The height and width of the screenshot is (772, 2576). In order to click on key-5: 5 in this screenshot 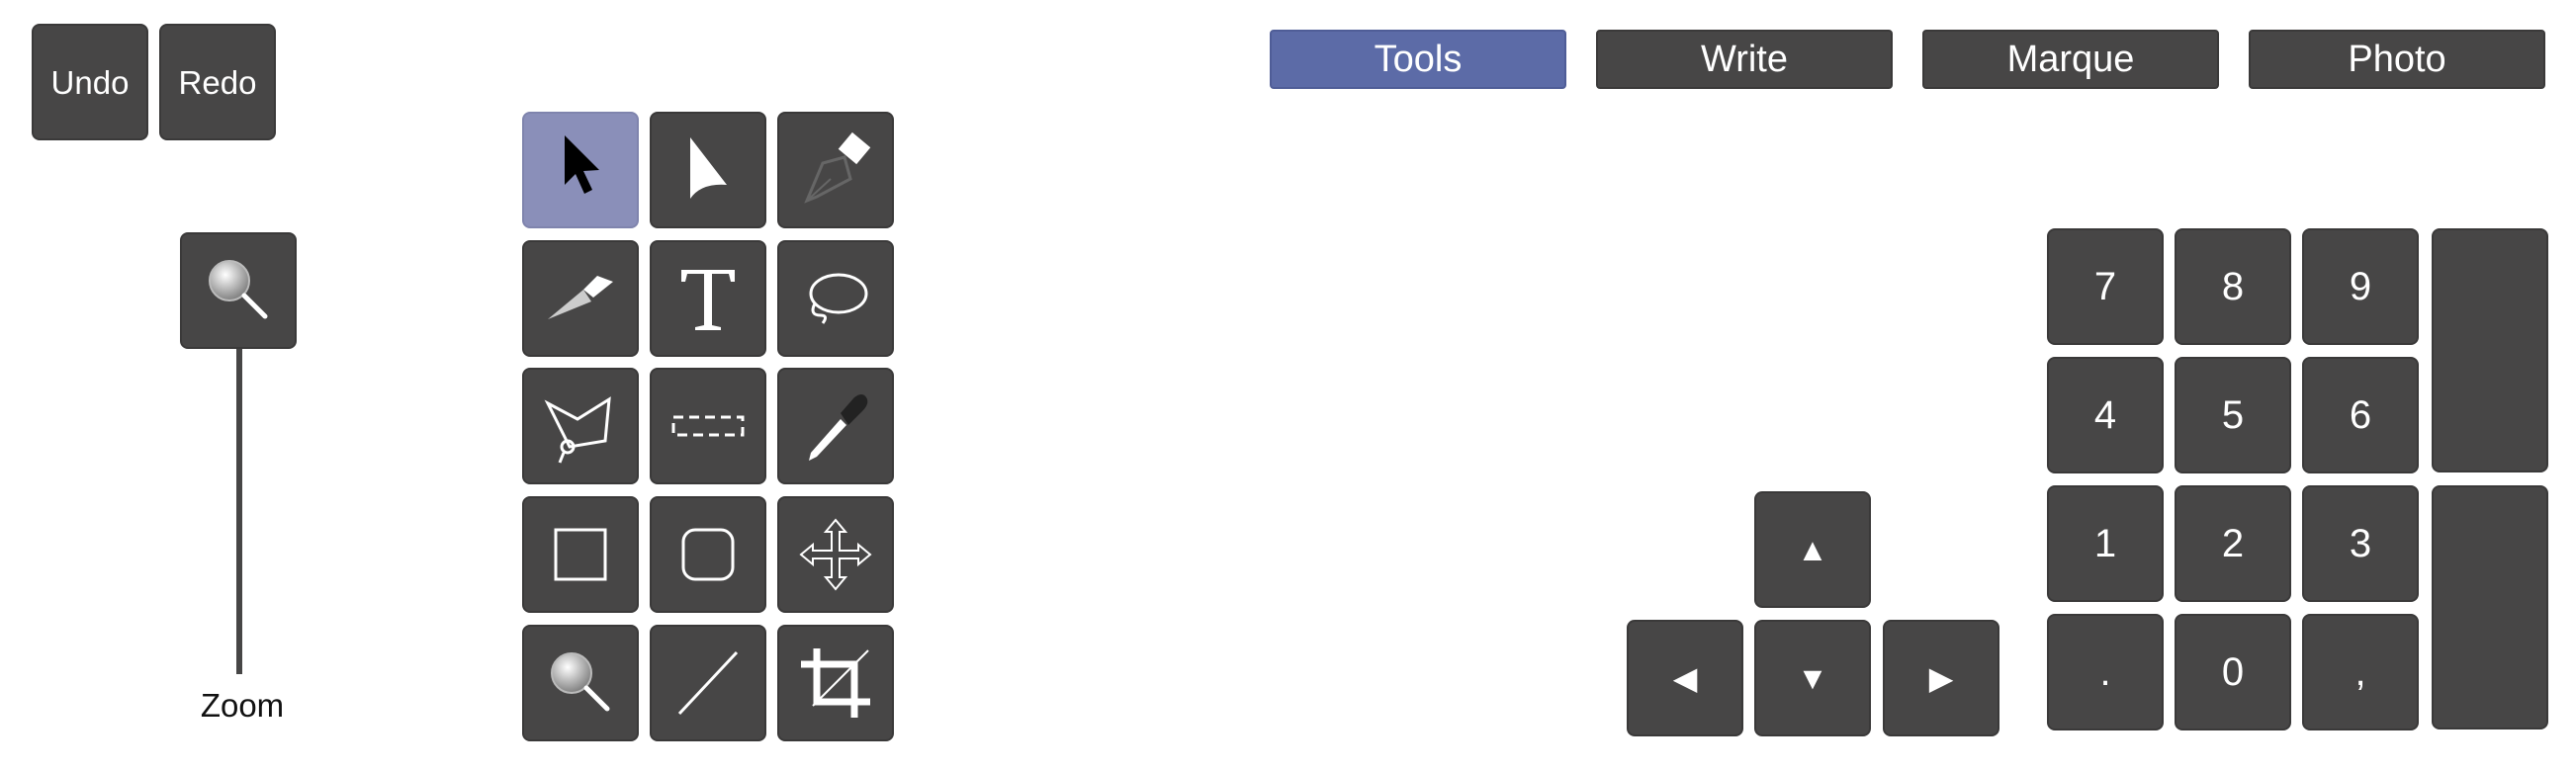, I will do `click(2233, 415)`.